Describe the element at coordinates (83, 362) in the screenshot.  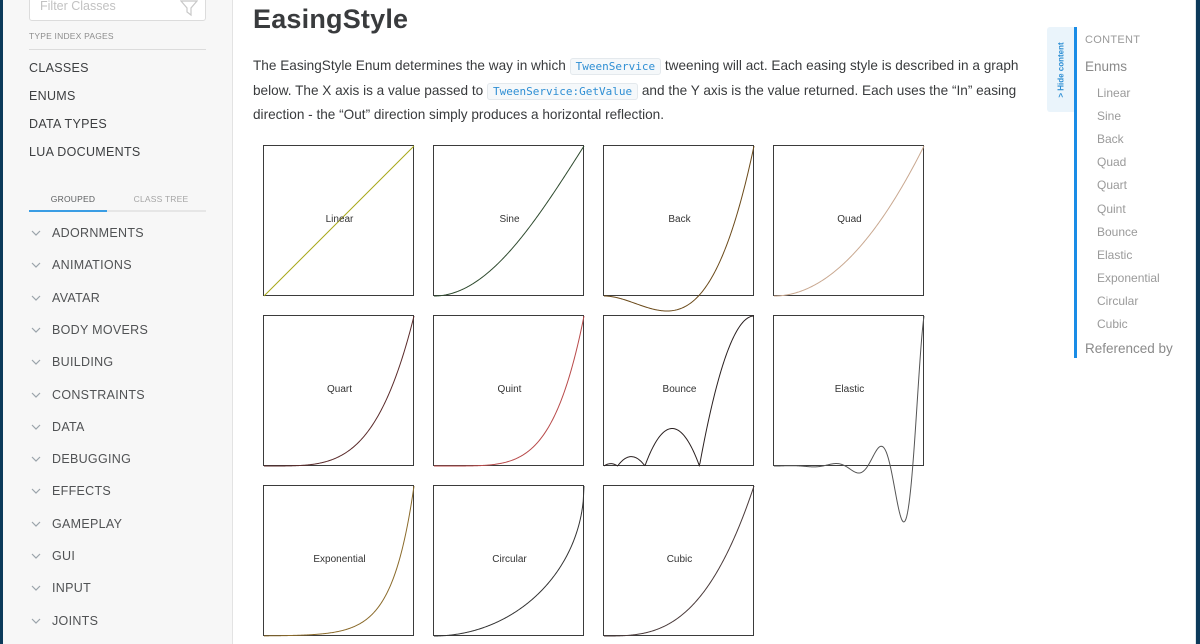
I see `sidebar-group-label: BUILDING` at that location.